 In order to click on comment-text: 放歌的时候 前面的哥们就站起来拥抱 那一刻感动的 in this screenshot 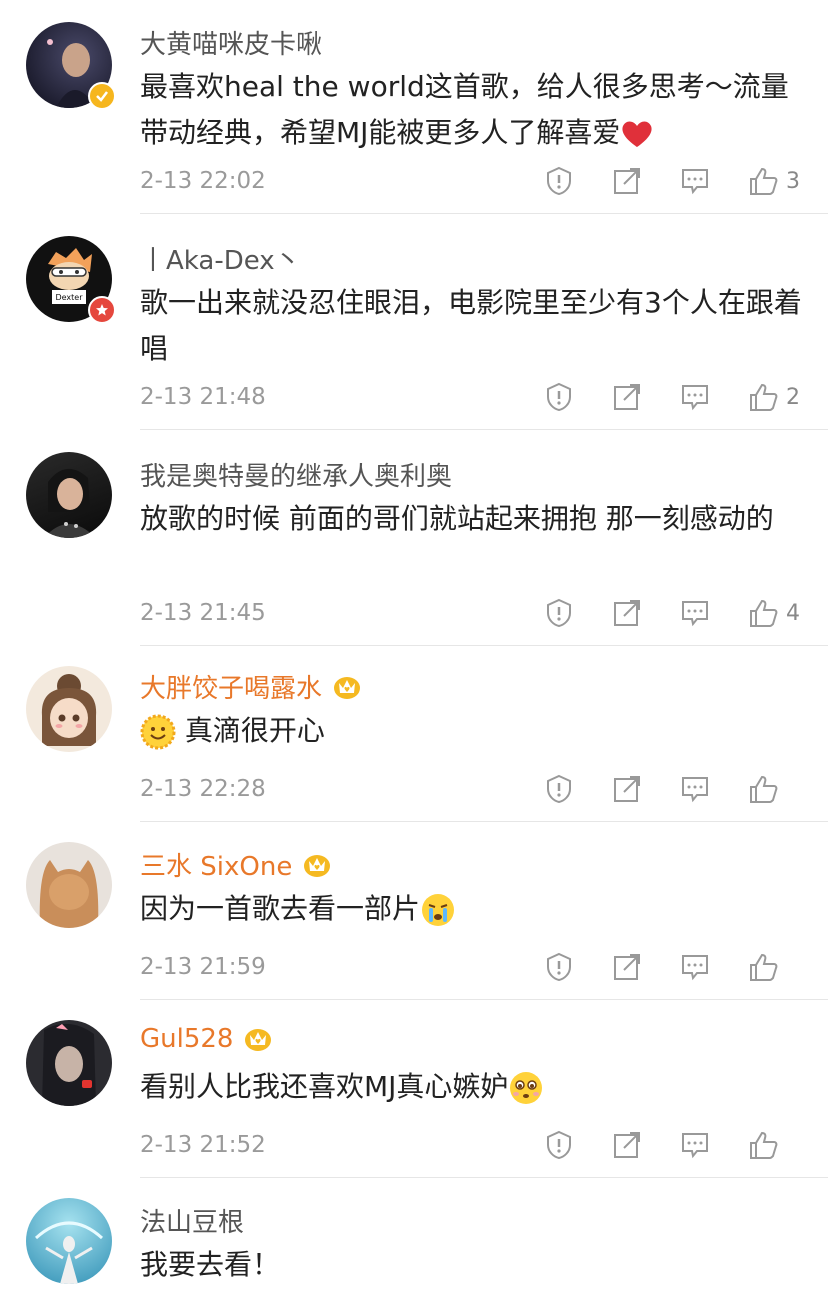, I will do `click(475, 519)`.